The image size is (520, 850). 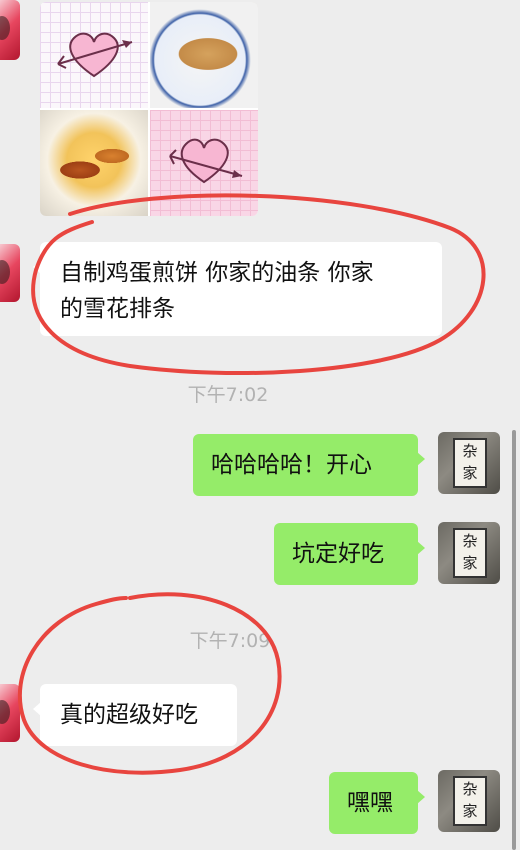 I want to click on message-bubble-received: 真的超级好吃, so click(x=135, y=715).